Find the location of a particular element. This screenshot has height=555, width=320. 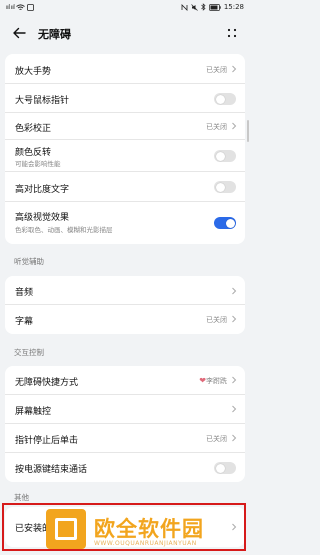

watermark-logo-inner is located at coordinates (66, 529).